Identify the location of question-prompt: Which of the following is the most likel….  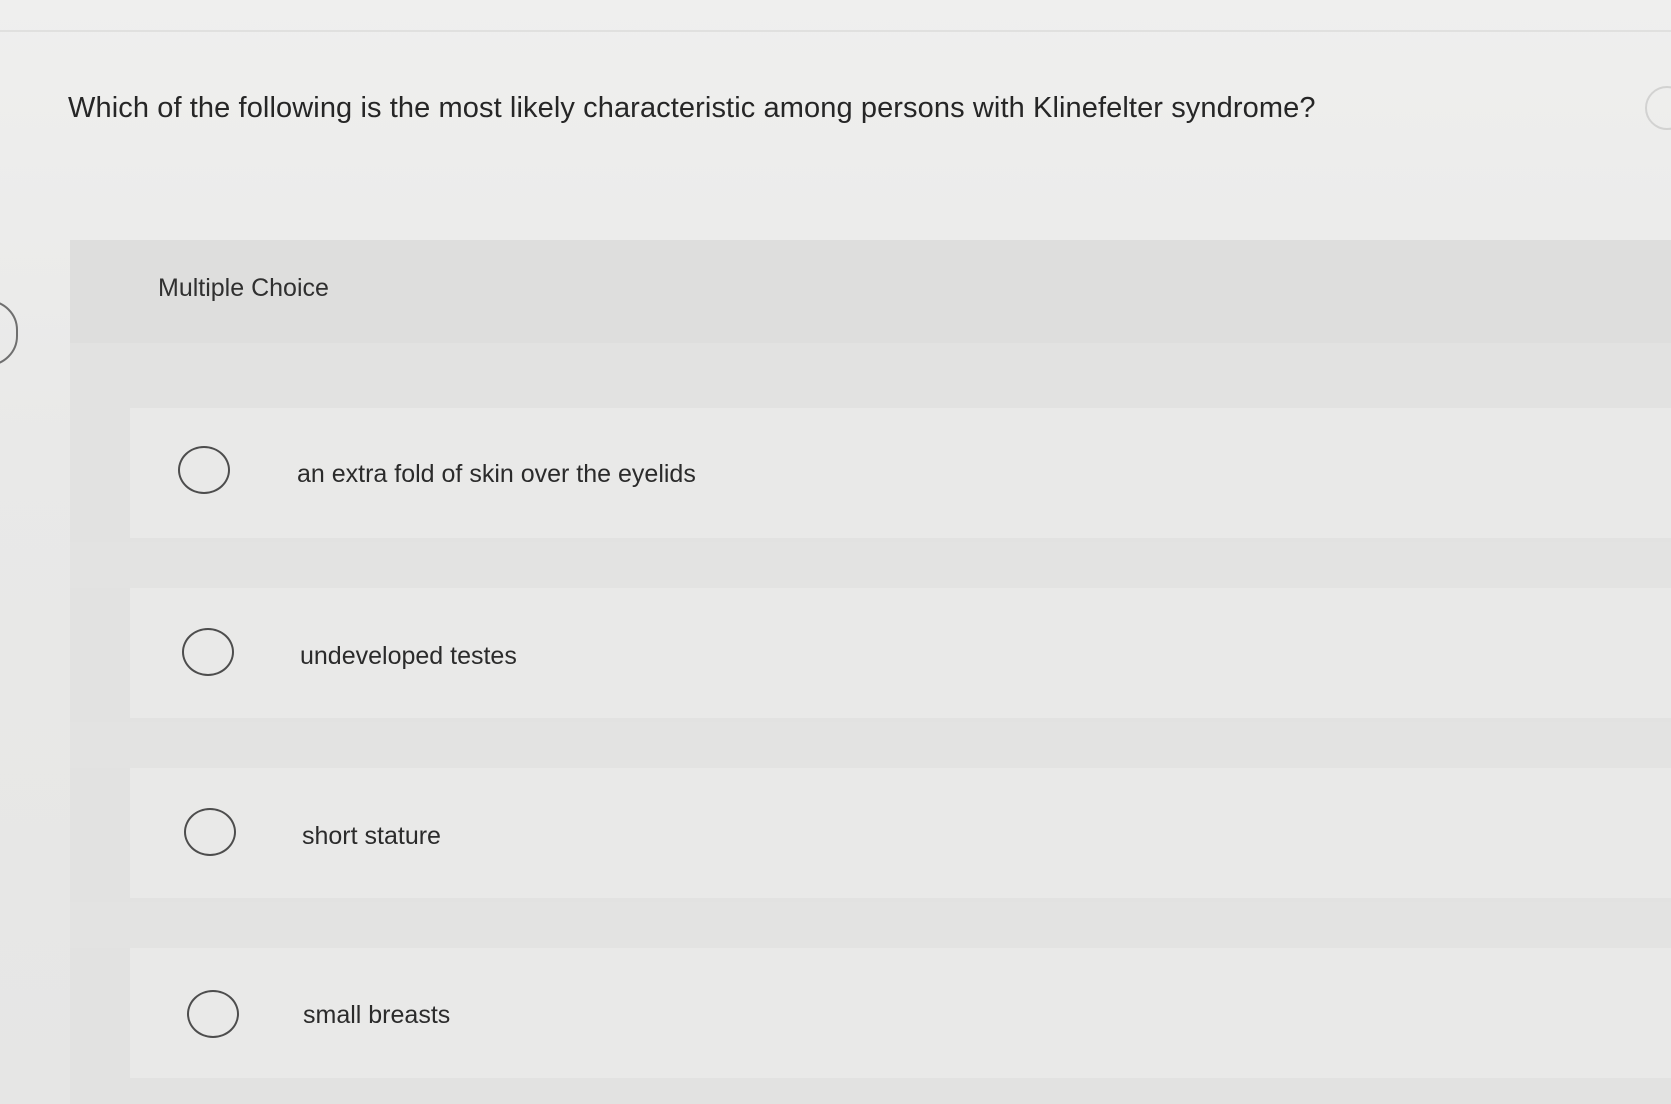
(692, 108).